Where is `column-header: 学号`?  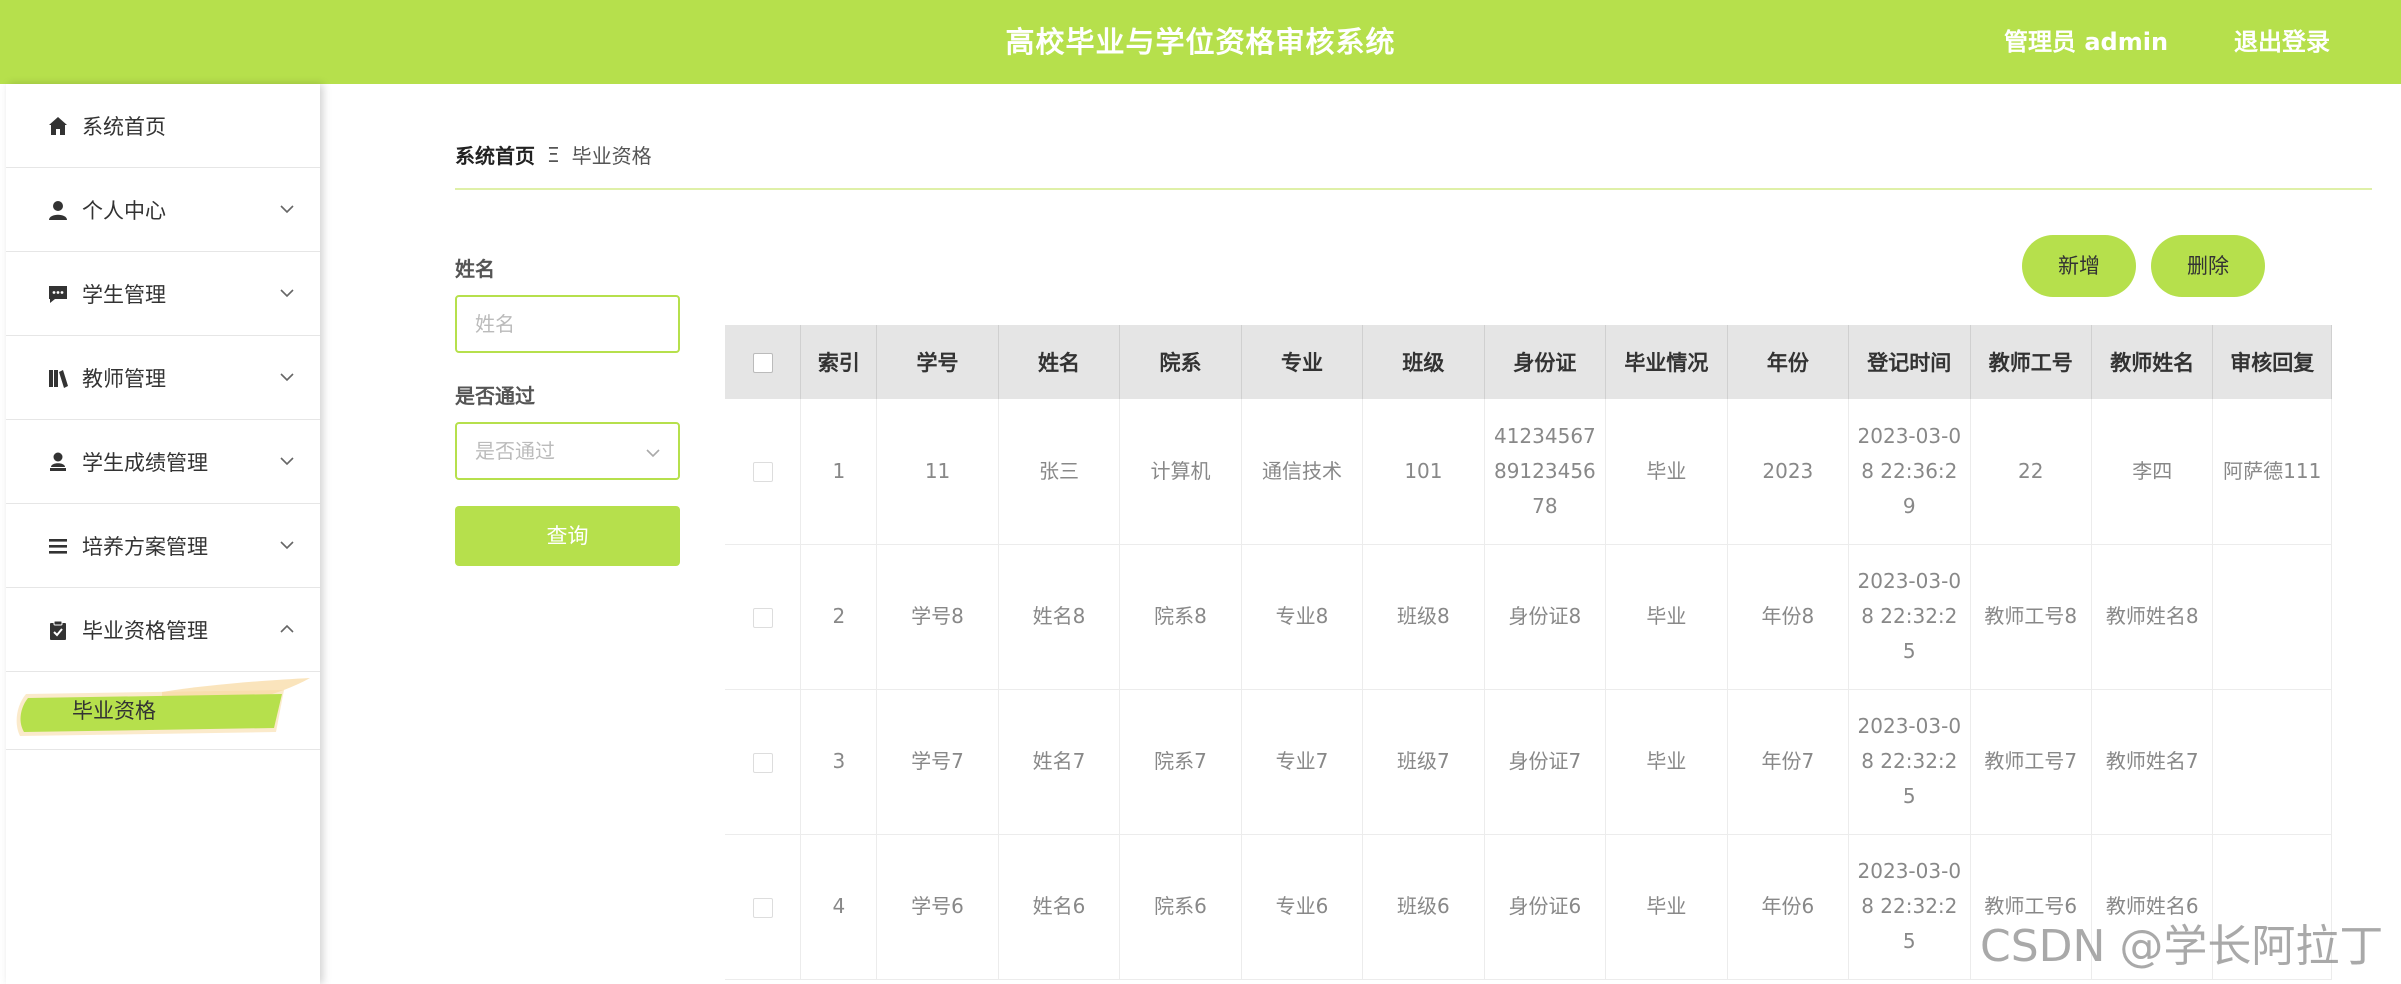 column-header: 学号 is located at coordinates (937, 362).